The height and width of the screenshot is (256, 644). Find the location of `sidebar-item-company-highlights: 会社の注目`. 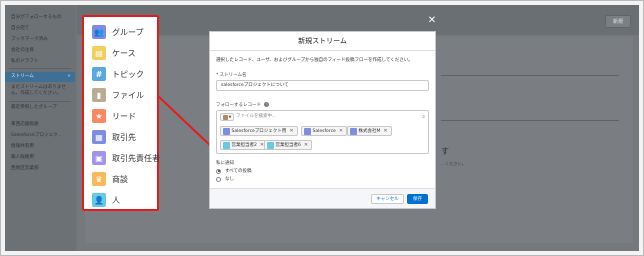

sidebar-item-company-highlights: 会社の注目 is located at coordinates (22, 50).